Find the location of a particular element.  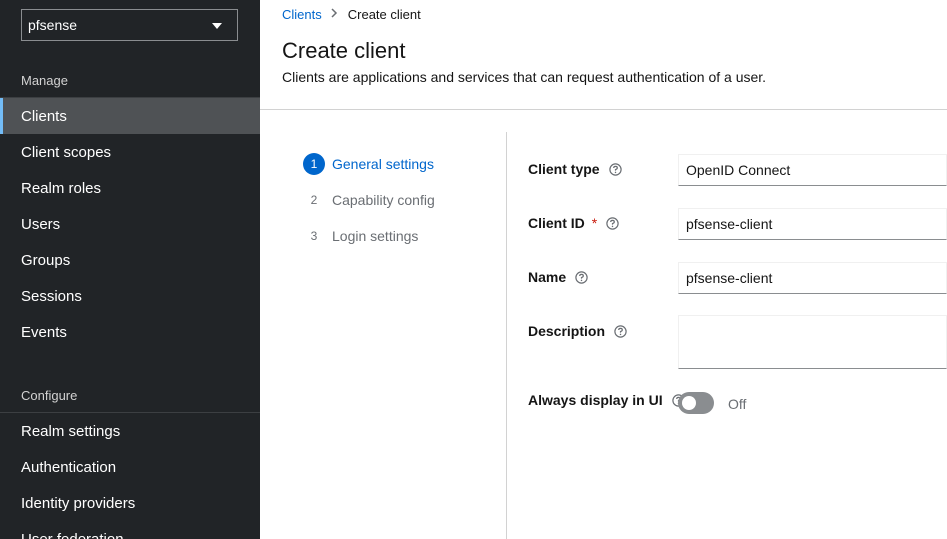

name-label-text: Name is located at coordinates (547, 277).